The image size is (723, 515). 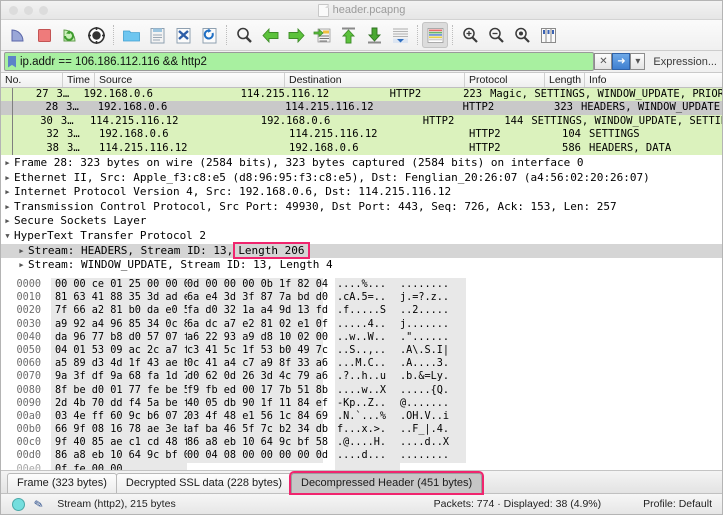 I want to click on hex-ascii-left: .?..h..u, so click(x=367, y=377).